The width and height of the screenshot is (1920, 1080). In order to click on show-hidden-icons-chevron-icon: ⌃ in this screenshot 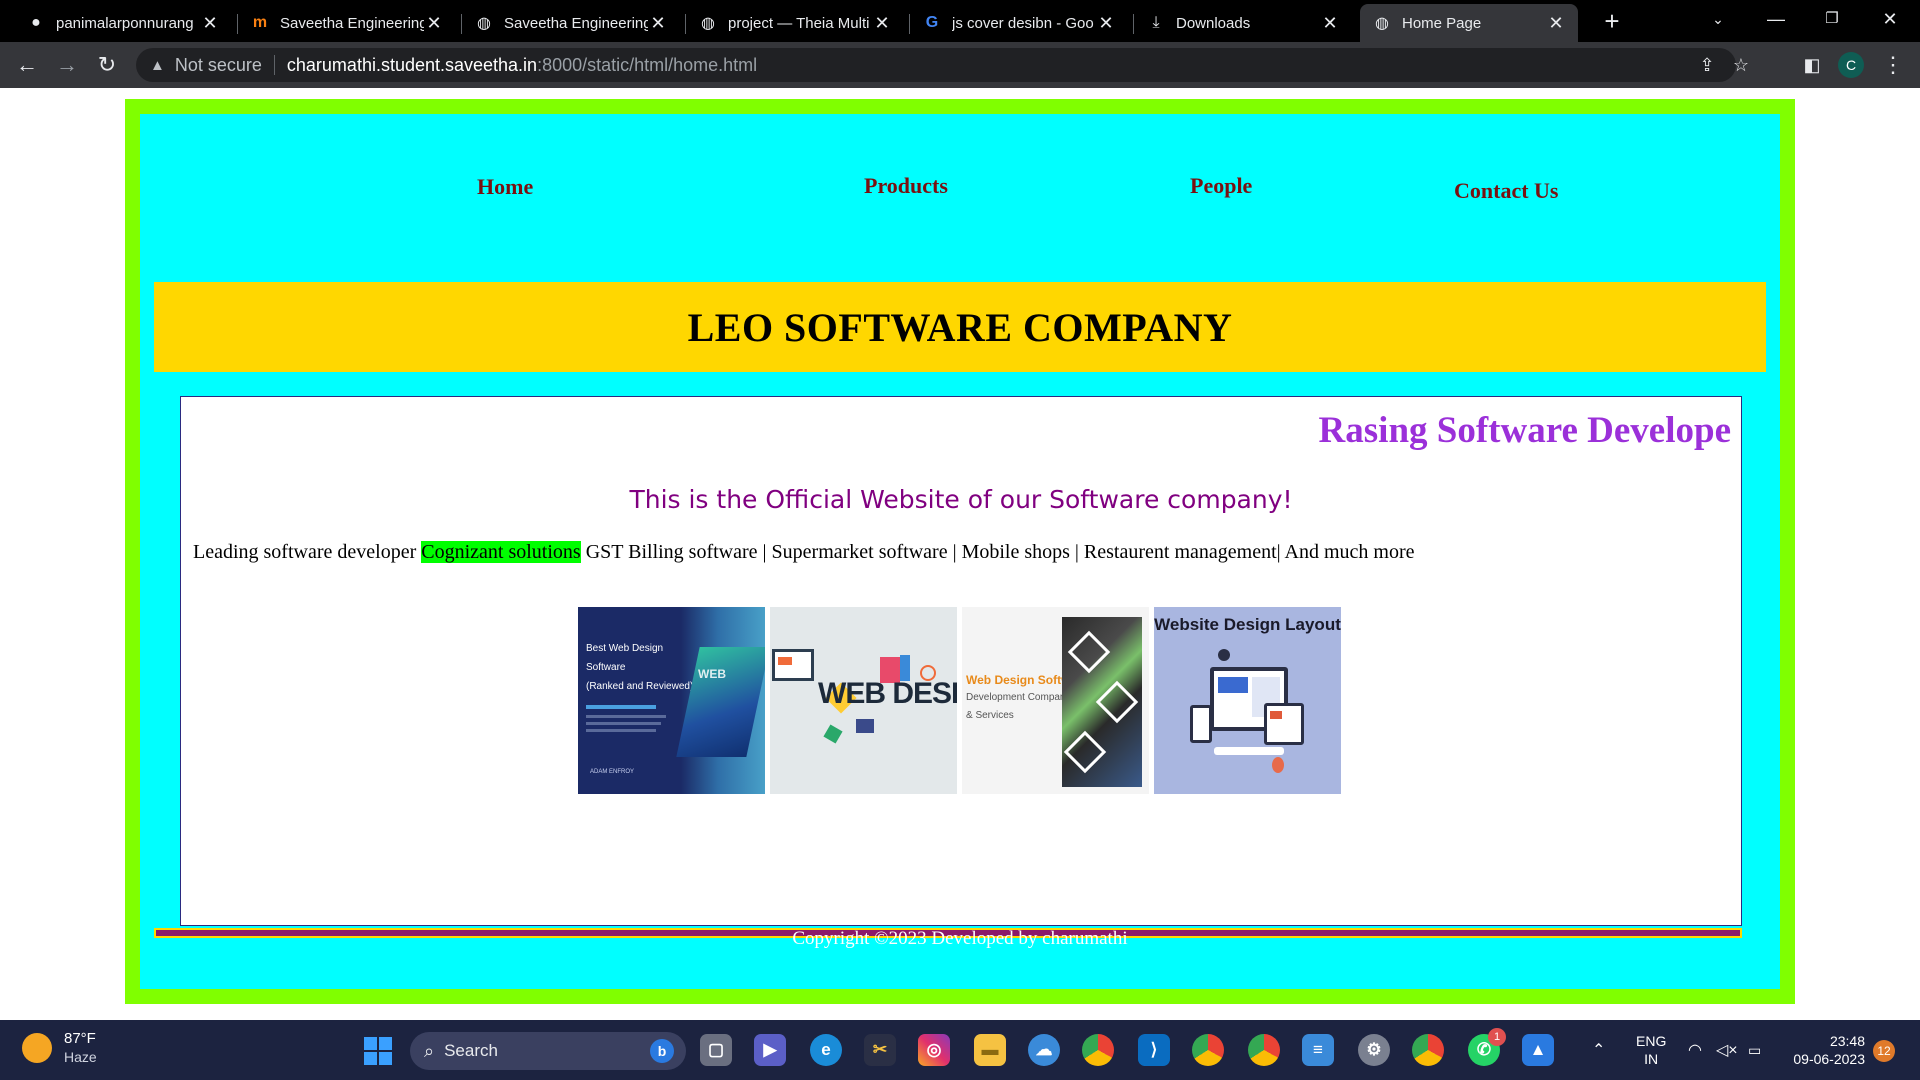, I will do `click(1598, 1050)`.